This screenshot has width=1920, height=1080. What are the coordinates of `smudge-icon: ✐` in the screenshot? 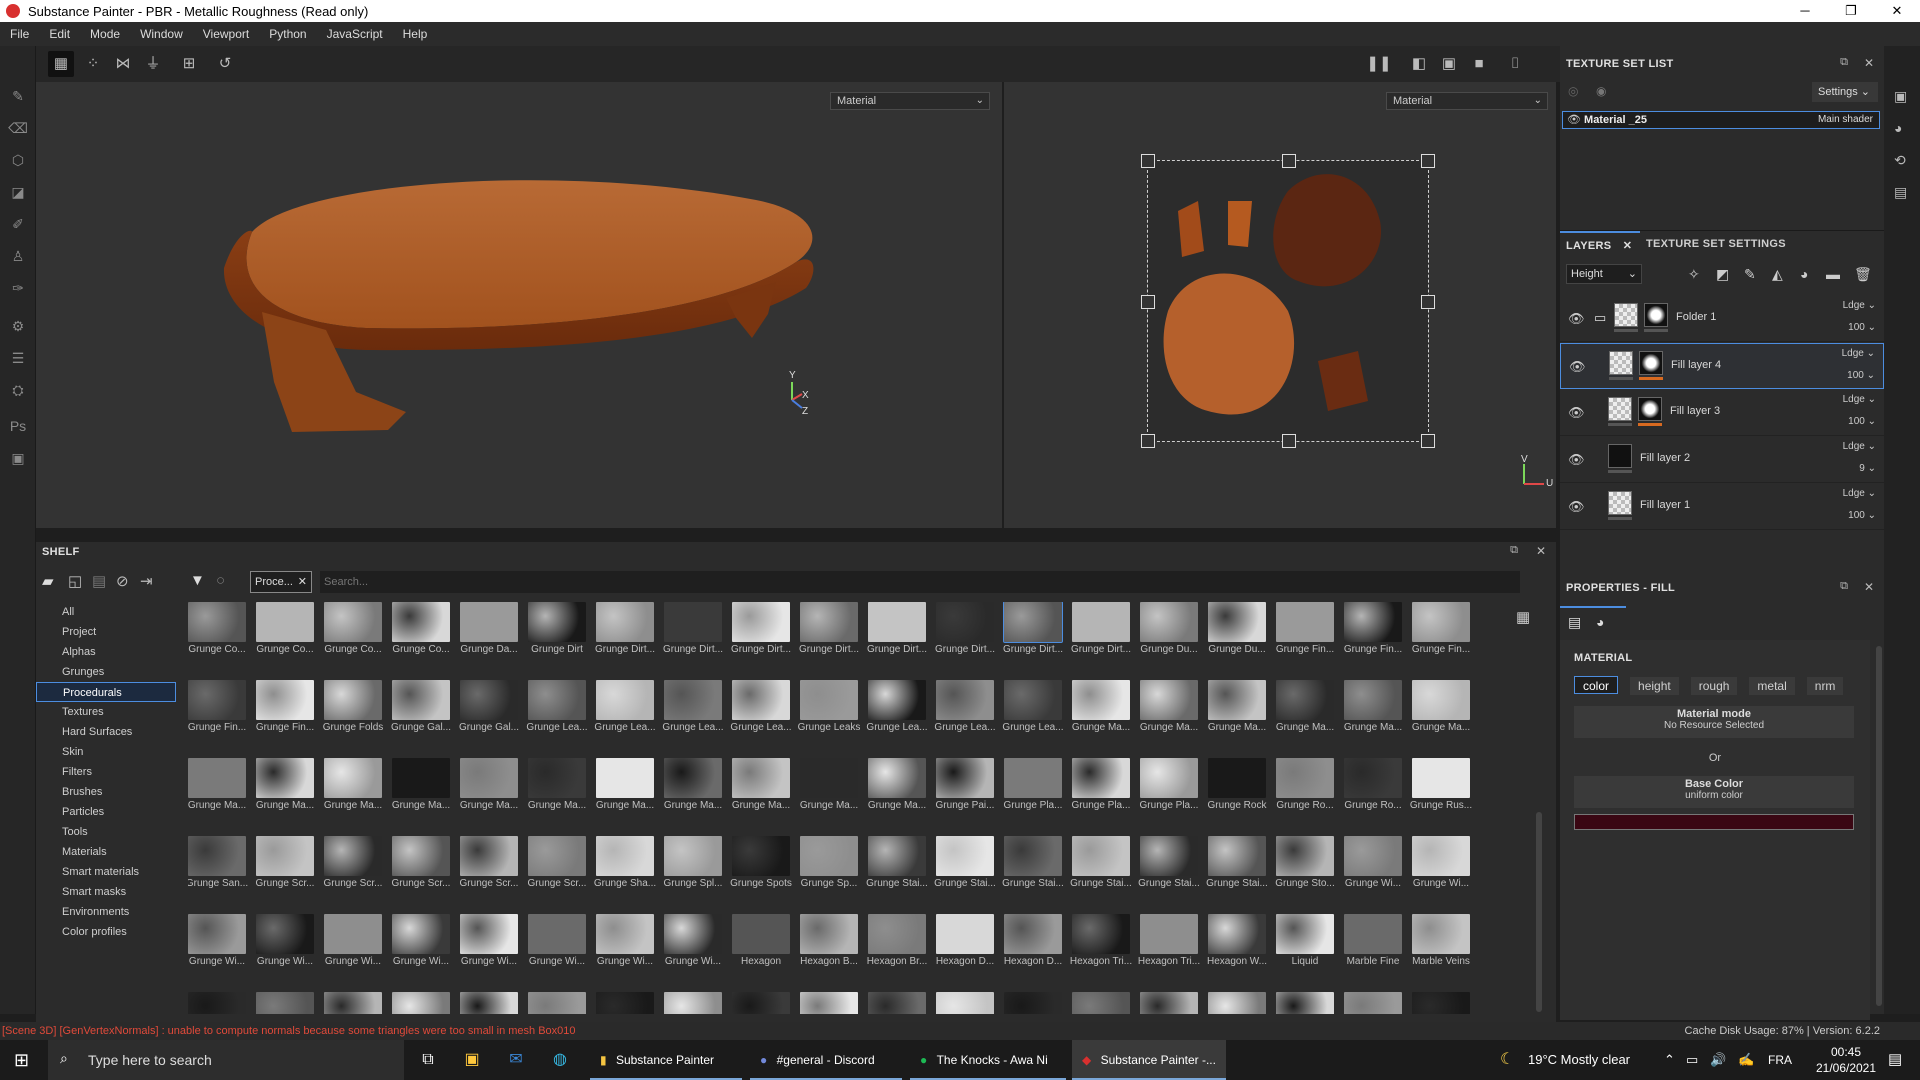 It's located at (18, 224).